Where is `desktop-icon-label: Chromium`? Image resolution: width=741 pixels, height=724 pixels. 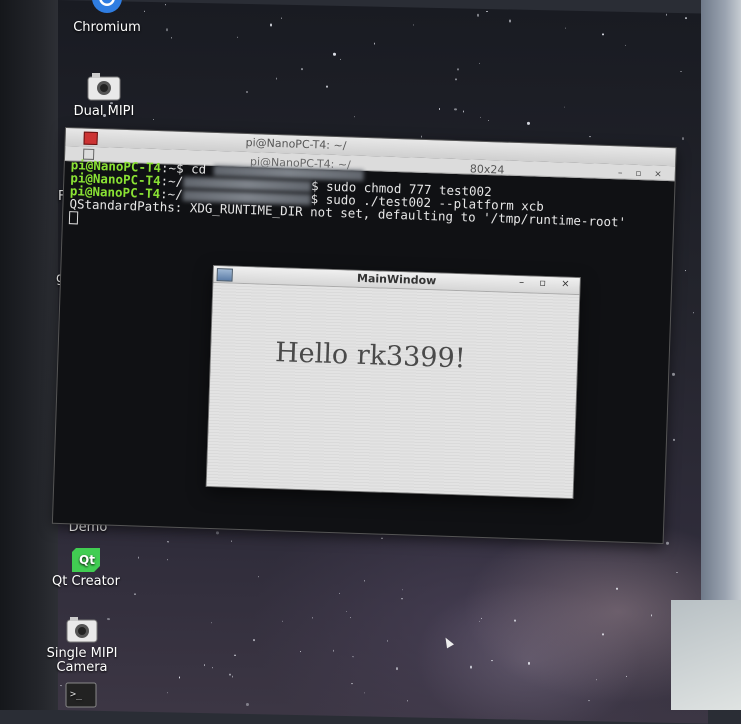
desktop-icon-label: Chromium is located at coordinates (107, 27).